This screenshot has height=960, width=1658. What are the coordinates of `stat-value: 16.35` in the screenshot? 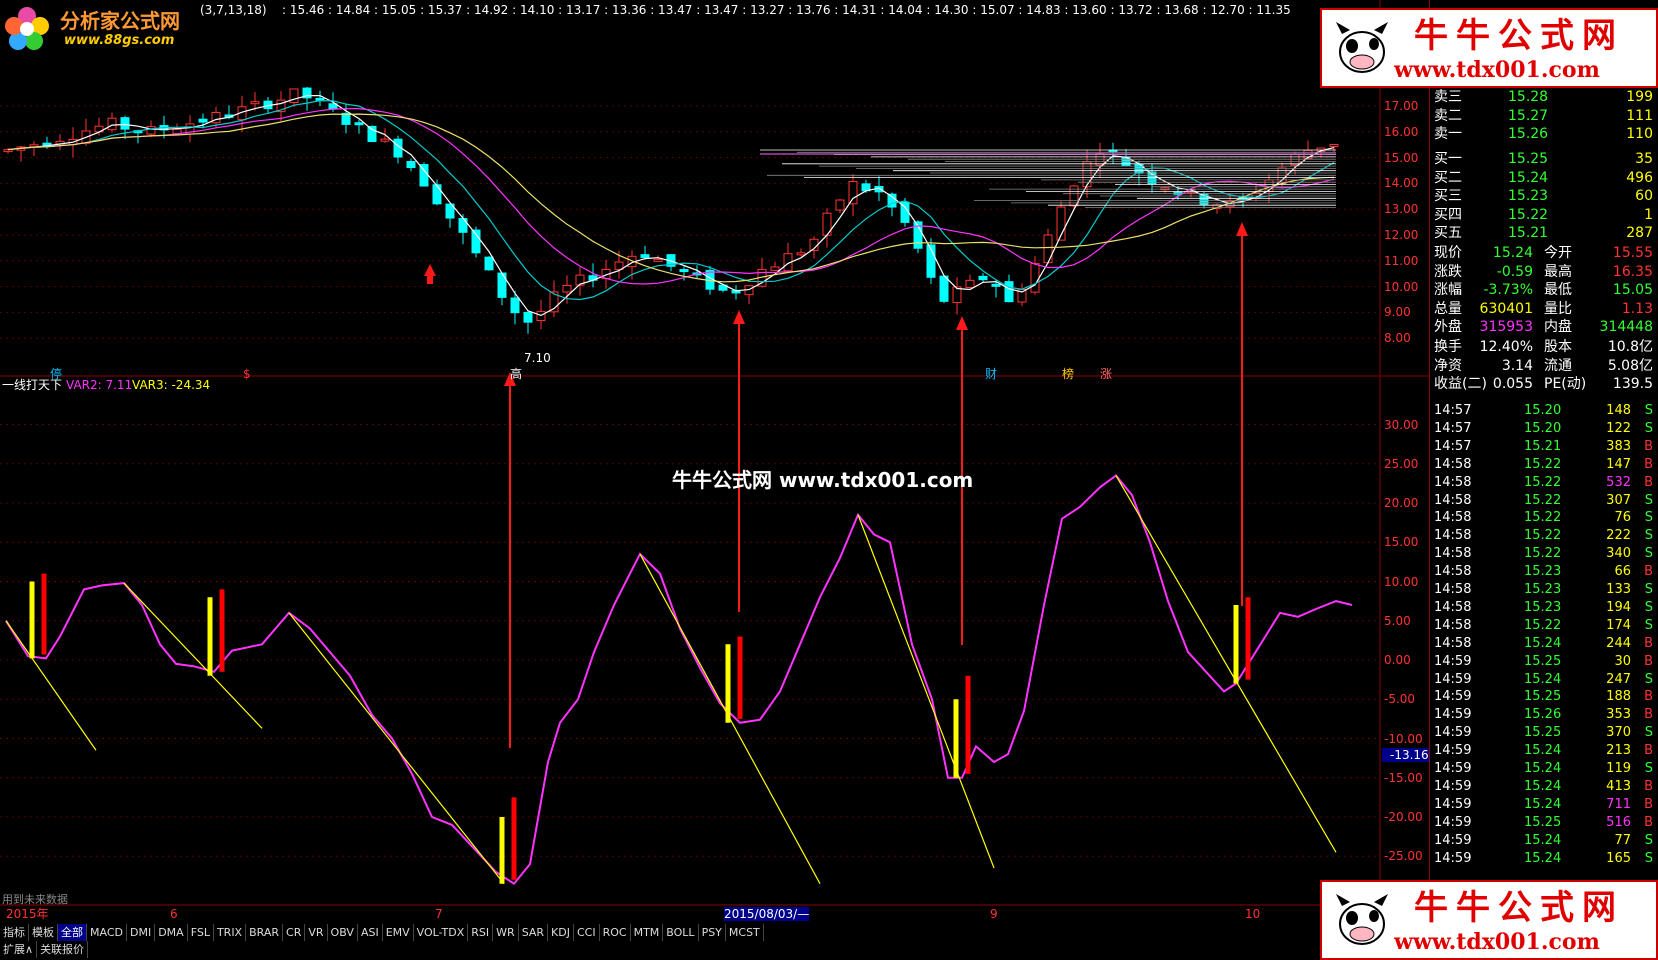 It's located at (1632, 271).